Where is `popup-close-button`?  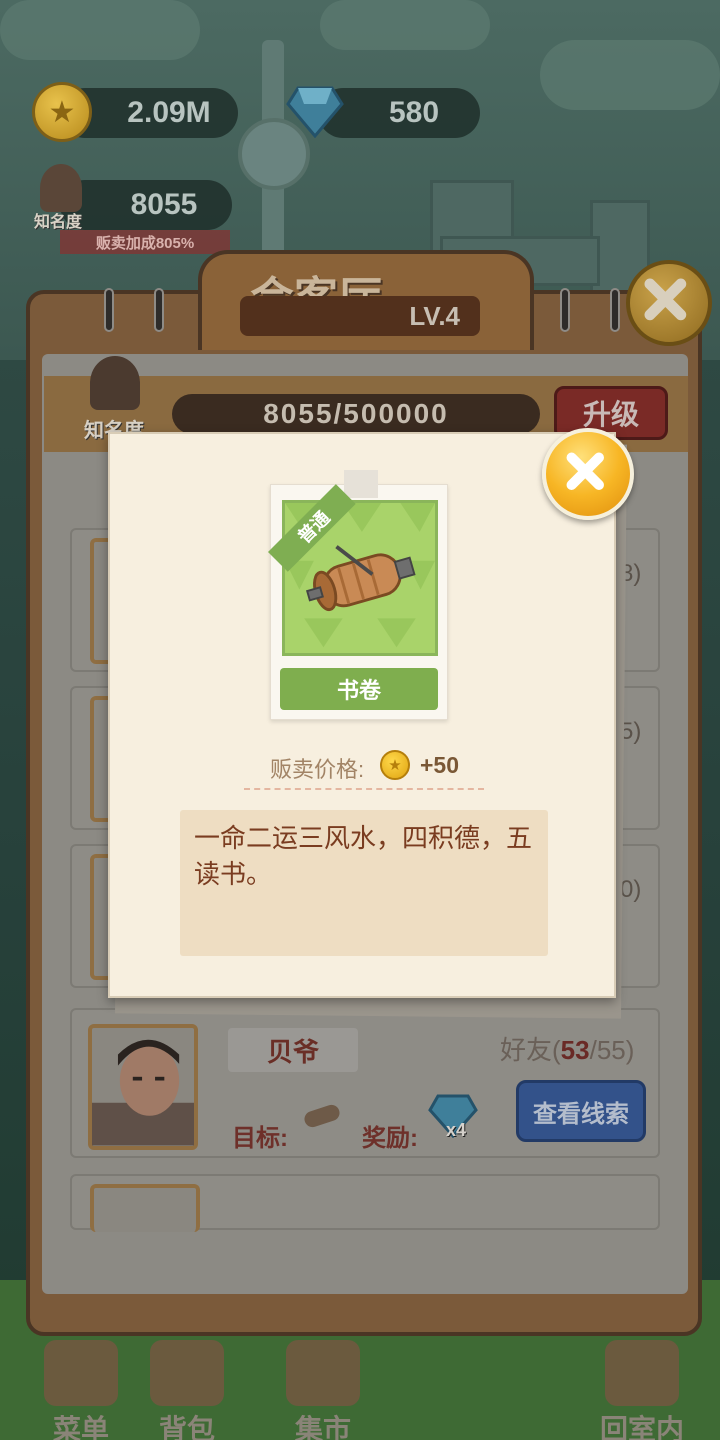 popup-close-button is located at coordinates (588, 474).